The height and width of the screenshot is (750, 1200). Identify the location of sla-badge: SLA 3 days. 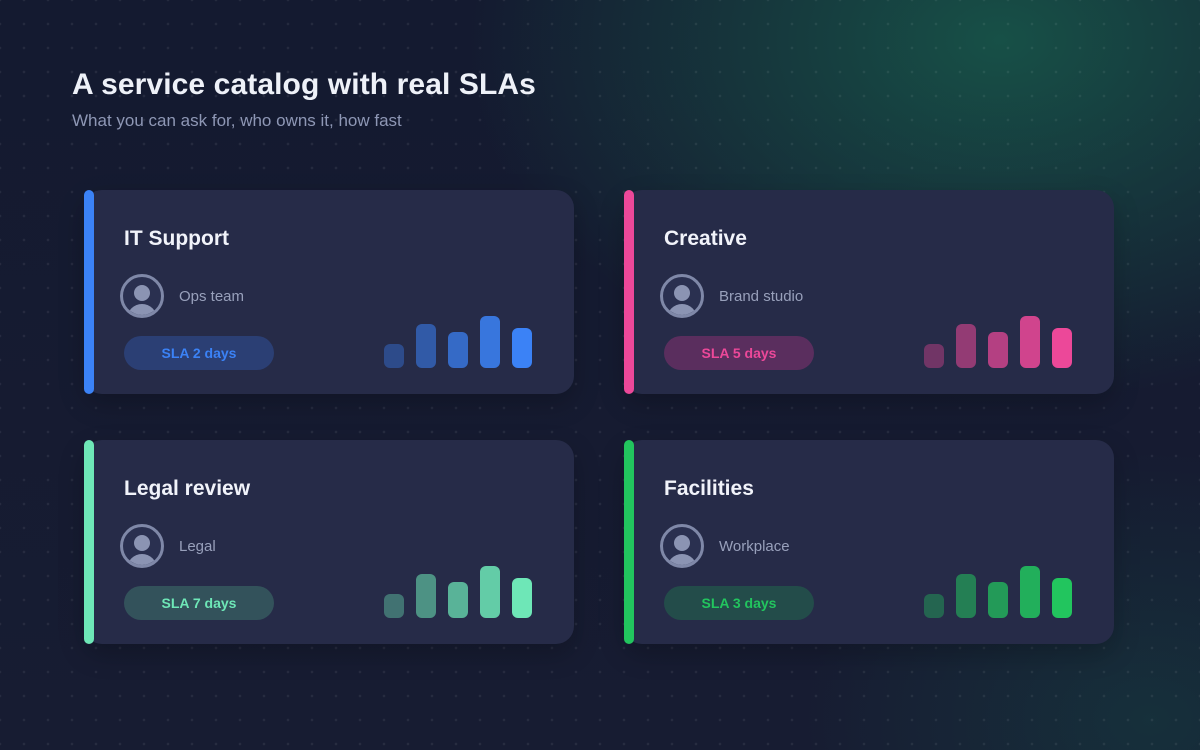
(739, 603).